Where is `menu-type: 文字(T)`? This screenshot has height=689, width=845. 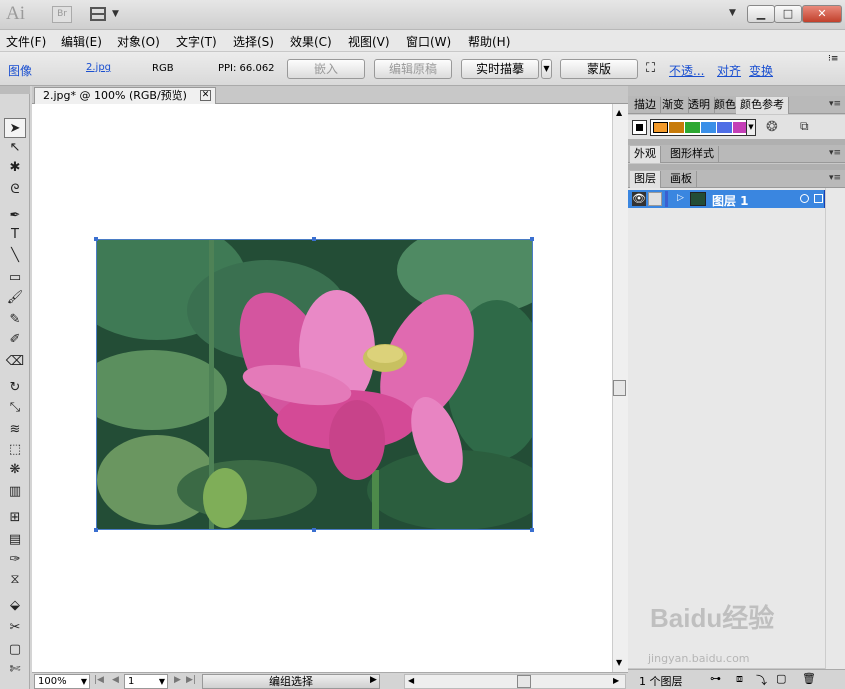
menu-type: 文字(T) is located at coordinates (196, 41).